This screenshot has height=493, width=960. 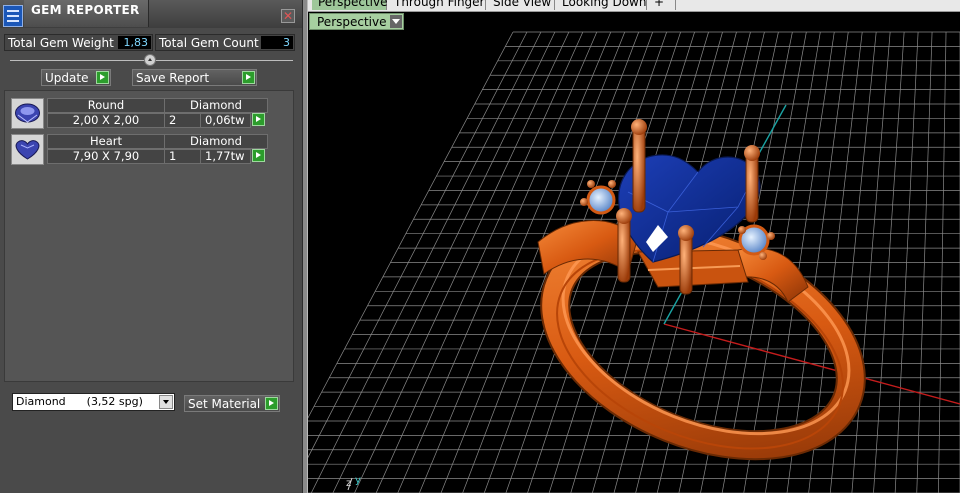 What do you see at coordinates (106, 105) in the screenshot?
I see `gem-cut-cell: Round` at bounding box center [106, 105].